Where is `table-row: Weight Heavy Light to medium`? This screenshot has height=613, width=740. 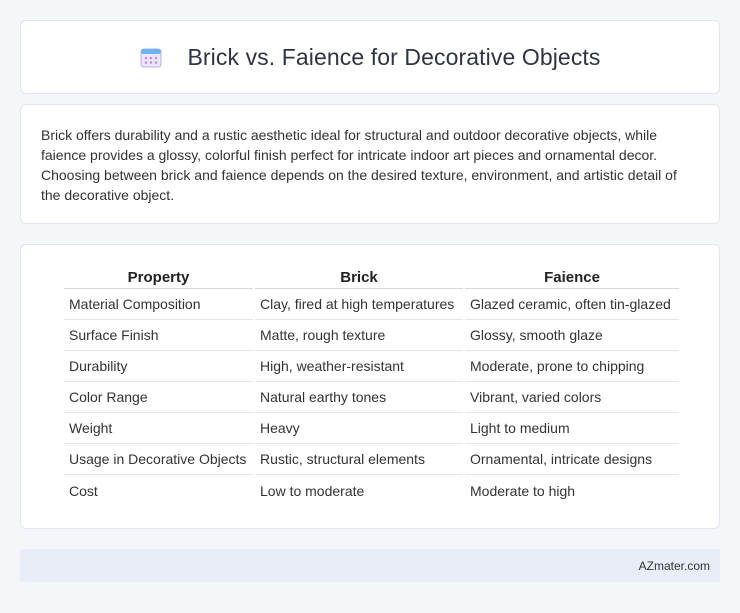
table-row: Weight Heavy Light to medium is located at coordinates (371, 428).